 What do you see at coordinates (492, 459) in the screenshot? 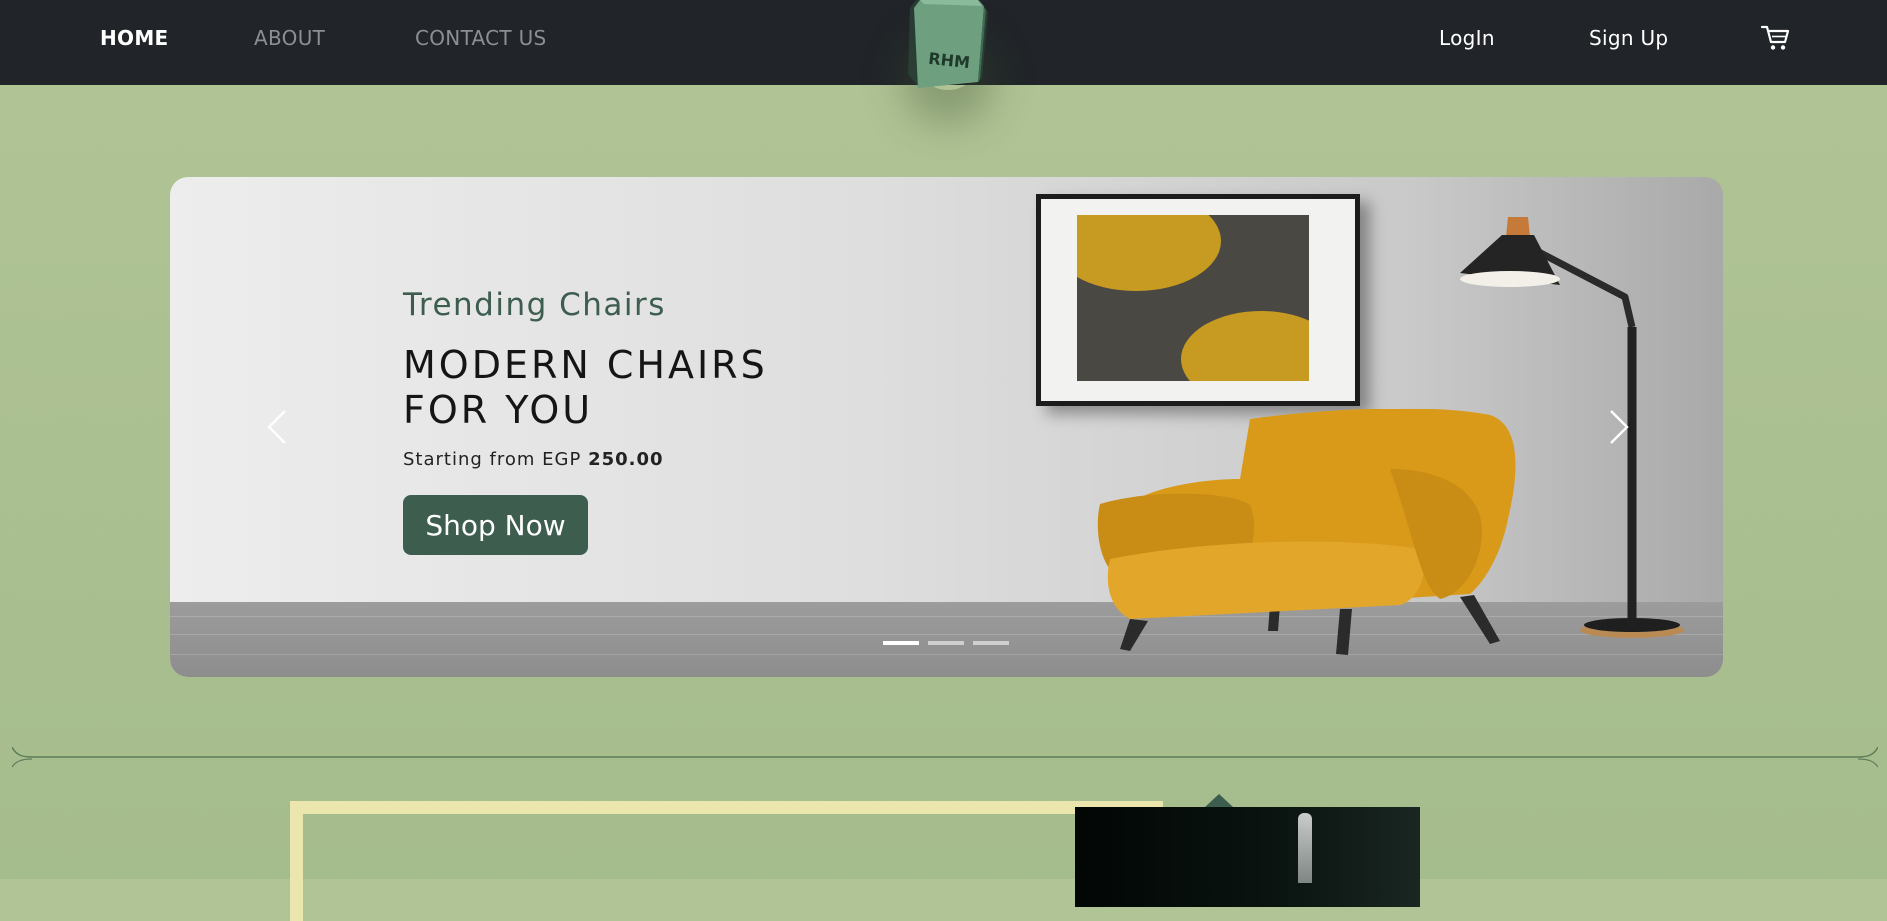
I see `price-prefix: Starting from EGP` at bounding box center [492, 459].